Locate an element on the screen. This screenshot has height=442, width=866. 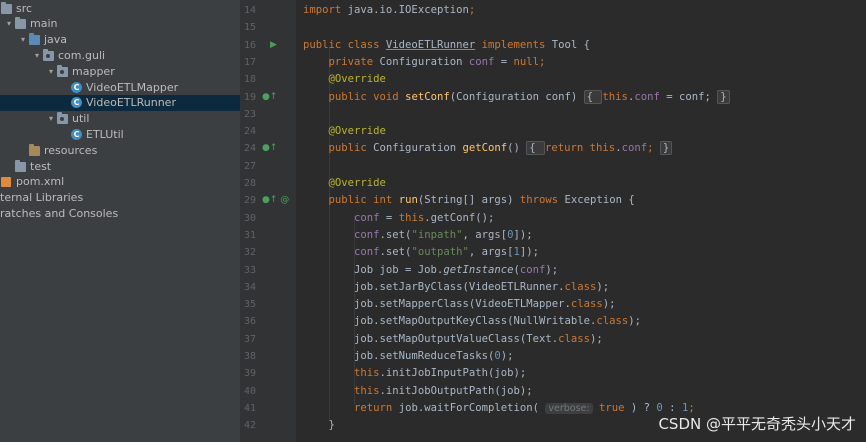
code-line: job.setJarByClass(VideoETLRunner.class); is located at coordinates (456, 287).